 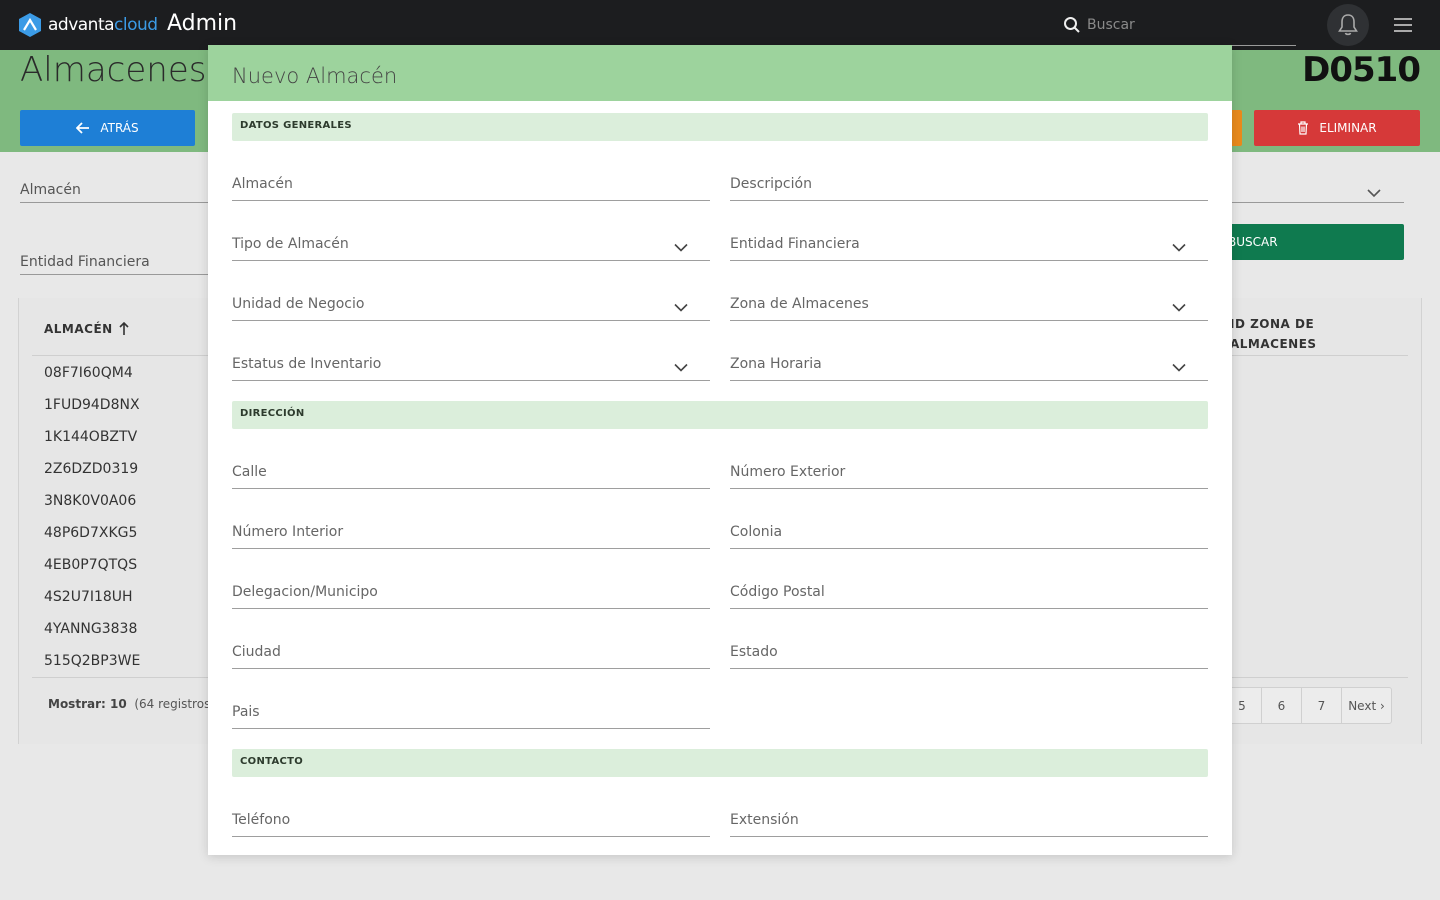 I want to click on page-size-info: Mostrar: 10 (64 registros e, so click(x=135, y=704).